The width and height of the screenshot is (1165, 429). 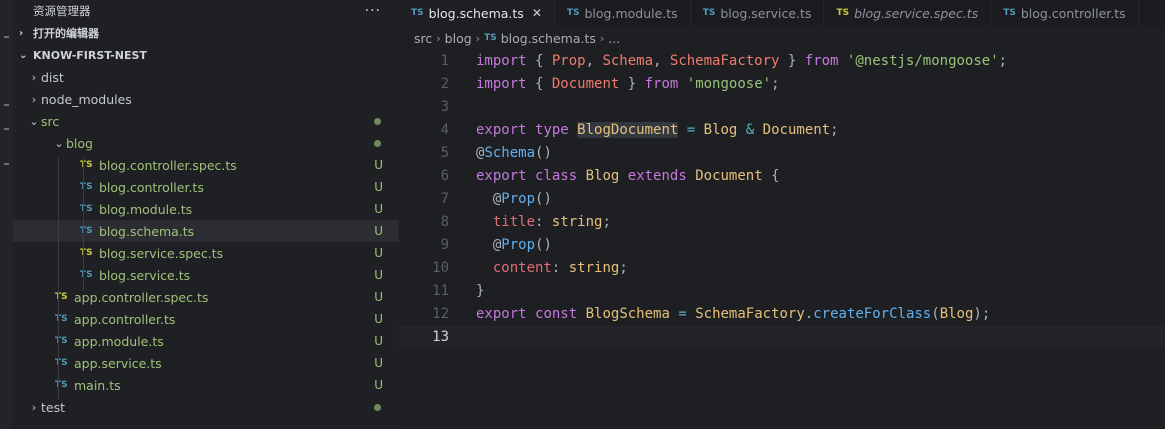 I want to click on code-line: 7 @Prop(), so click(x=782, y=199).